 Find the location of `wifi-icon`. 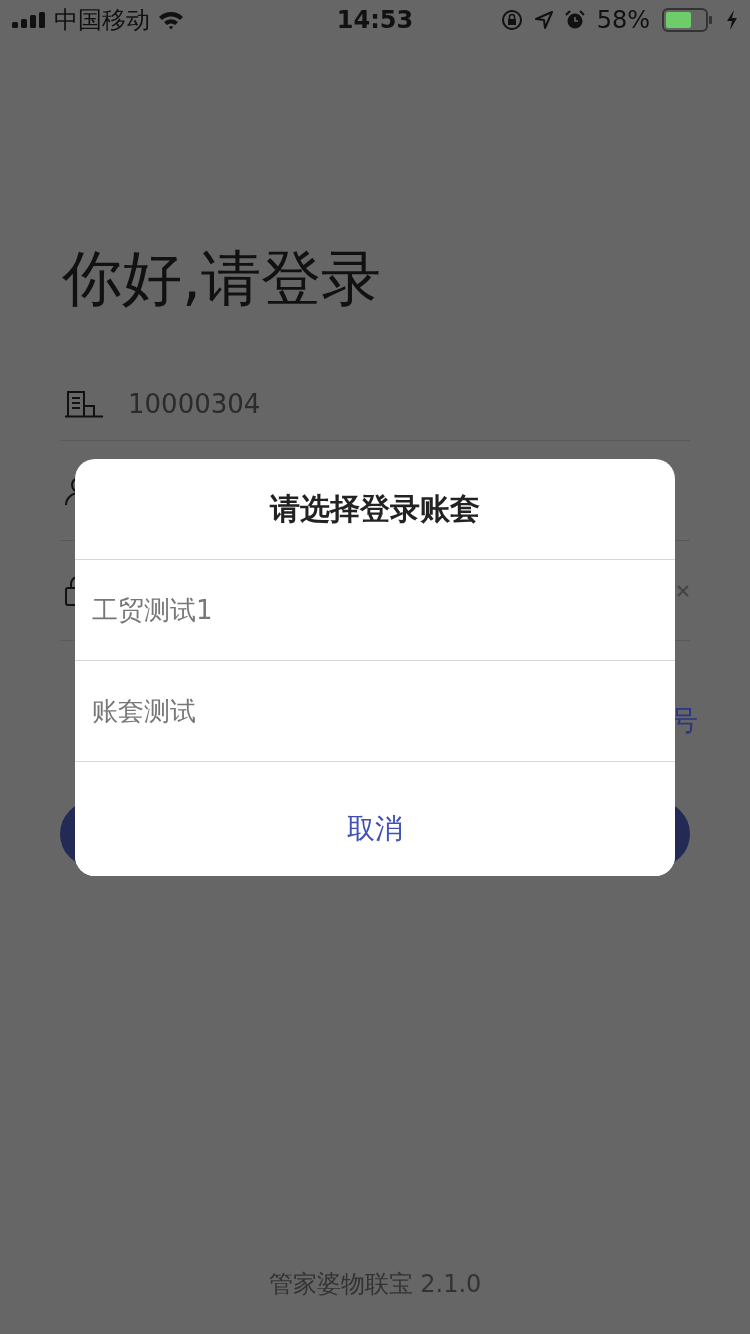

wifi-icon is located at coordinates (171, 20).